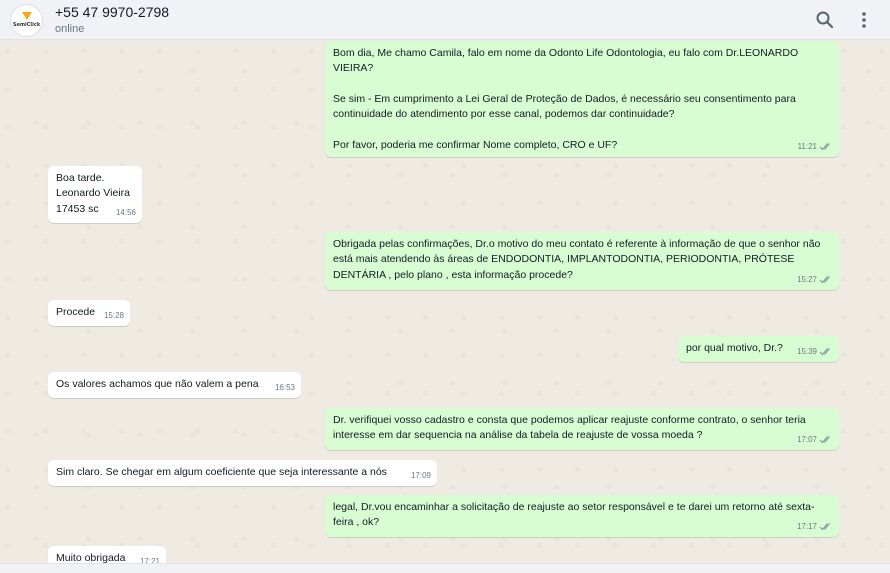 The width and height of the screenshot is (890, 573). What do you see at coordinates (806, 351) in the screenshot?
I see `message-time: 15:39` at bounding box center [806, 351].